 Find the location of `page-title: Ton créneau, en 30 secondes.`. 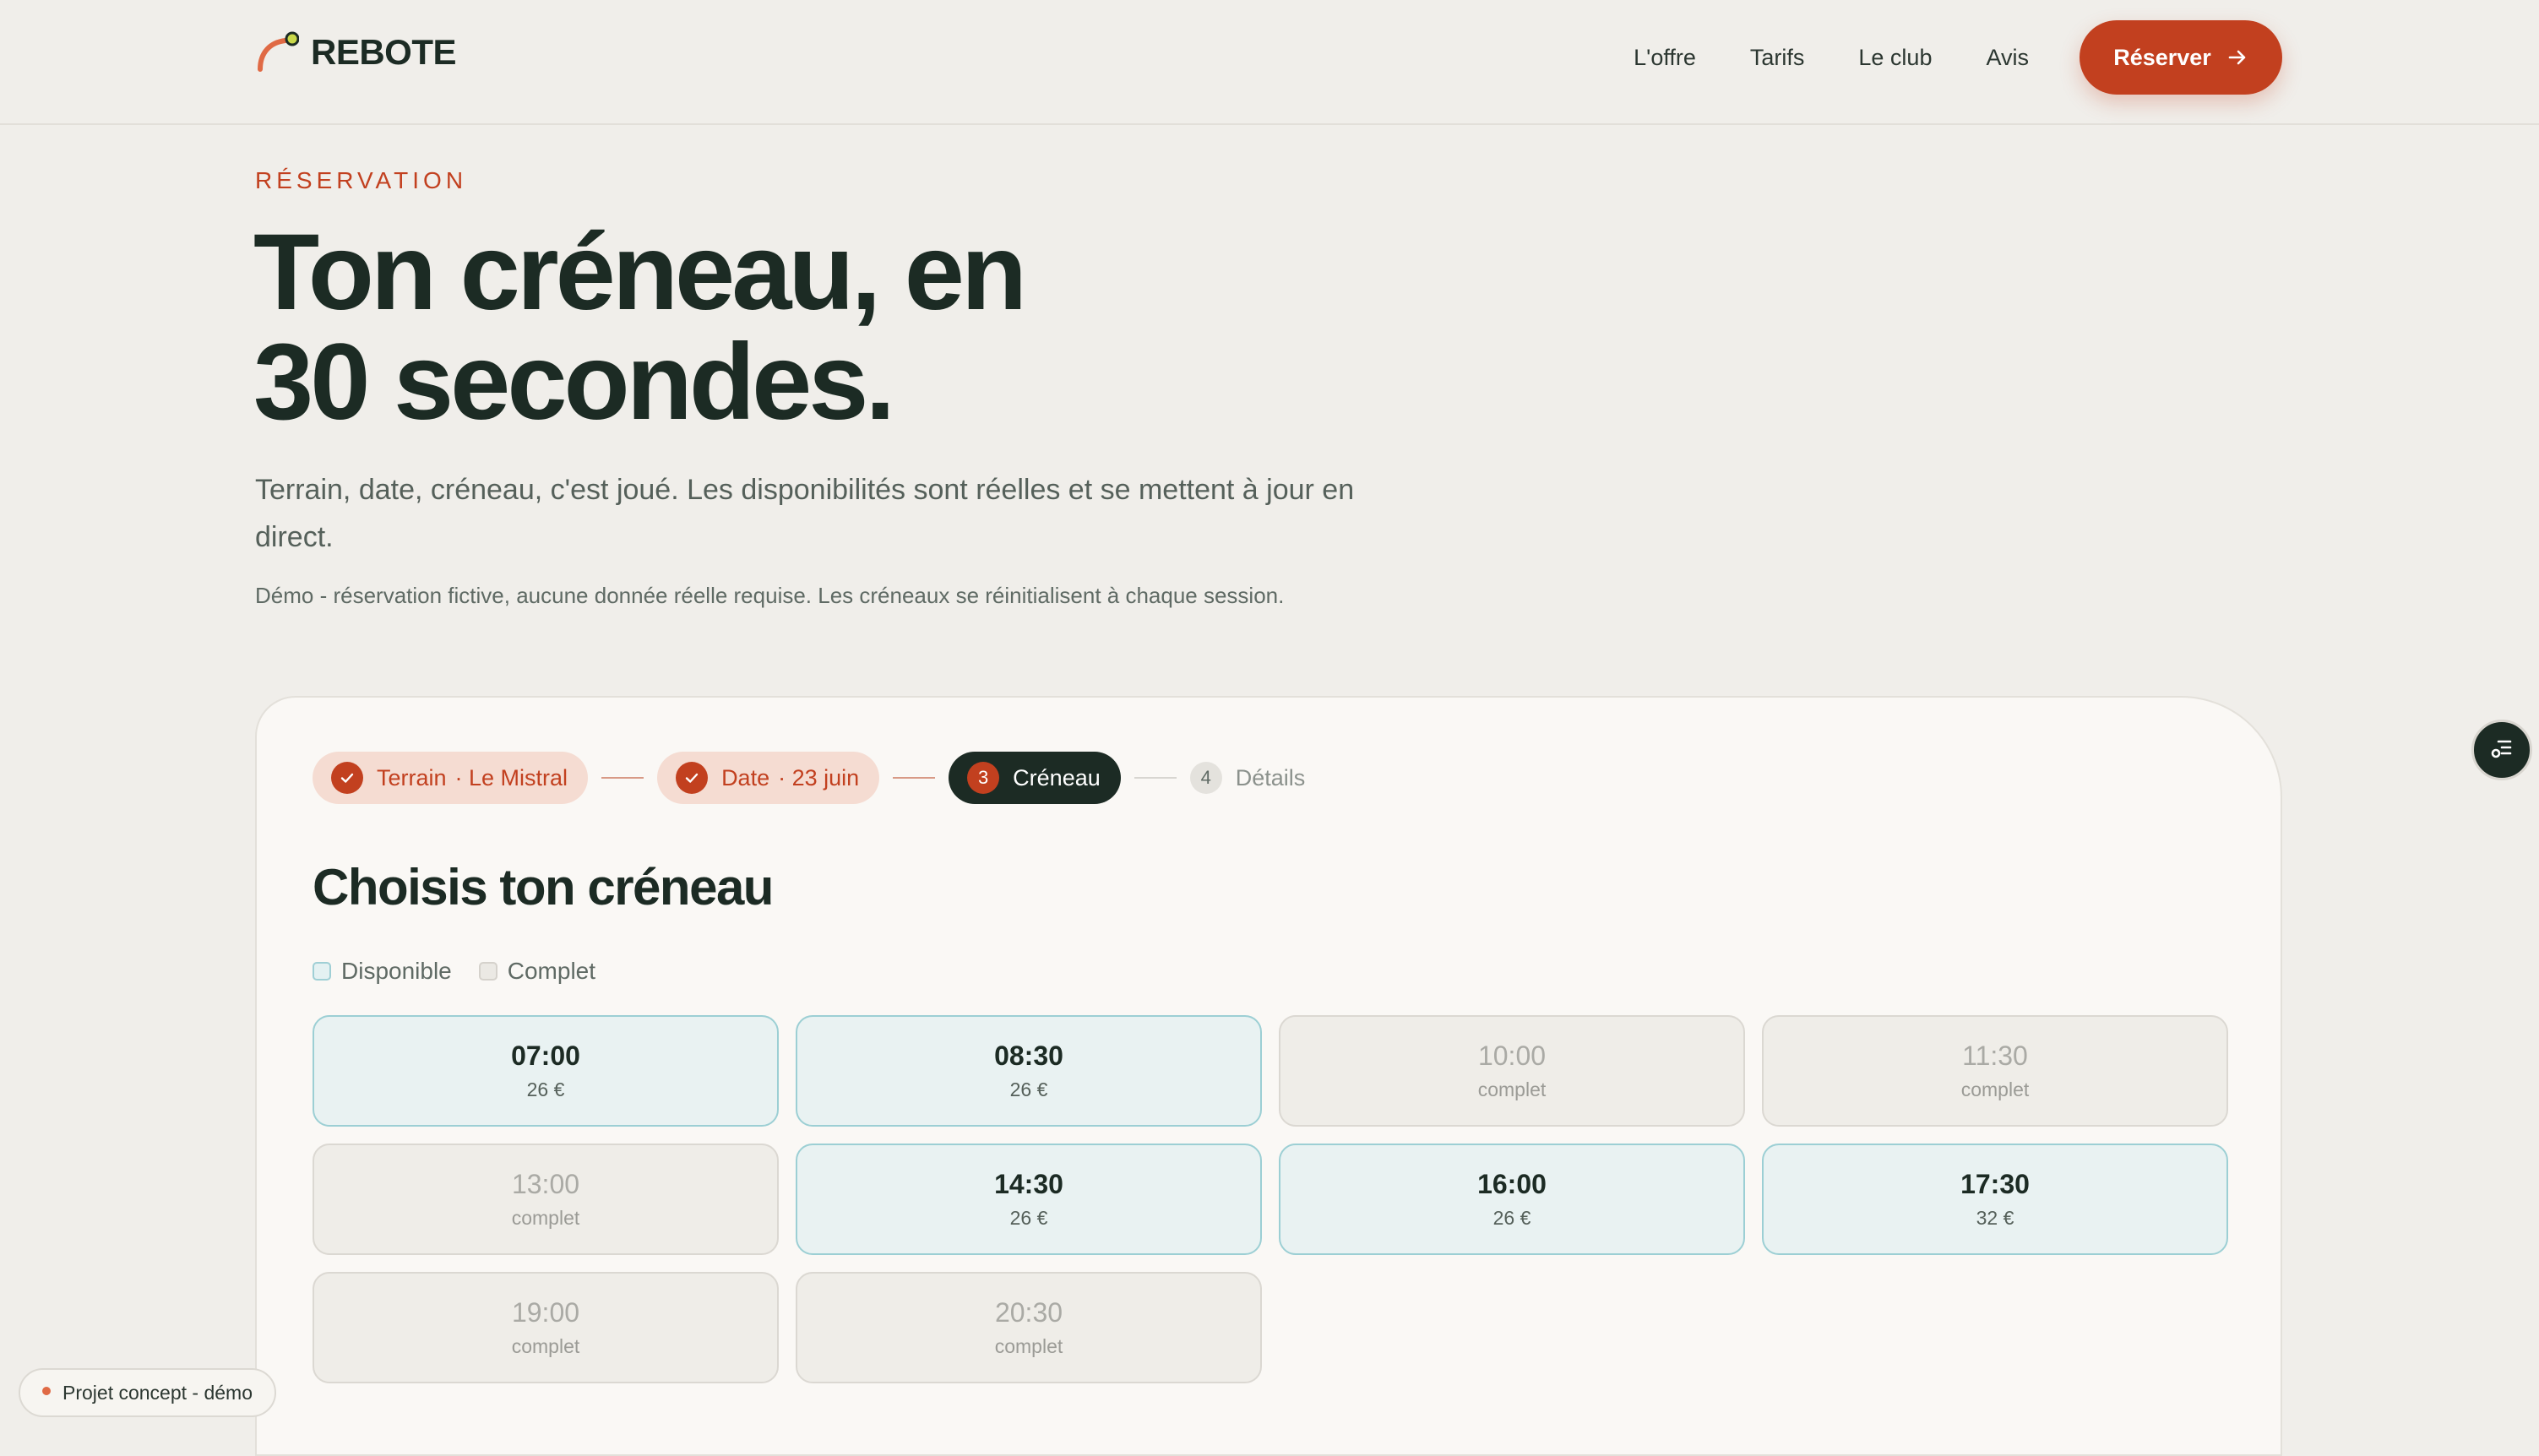

page-title: Ton créneau, en 30 secondes. is located at coordinates (844, 327).